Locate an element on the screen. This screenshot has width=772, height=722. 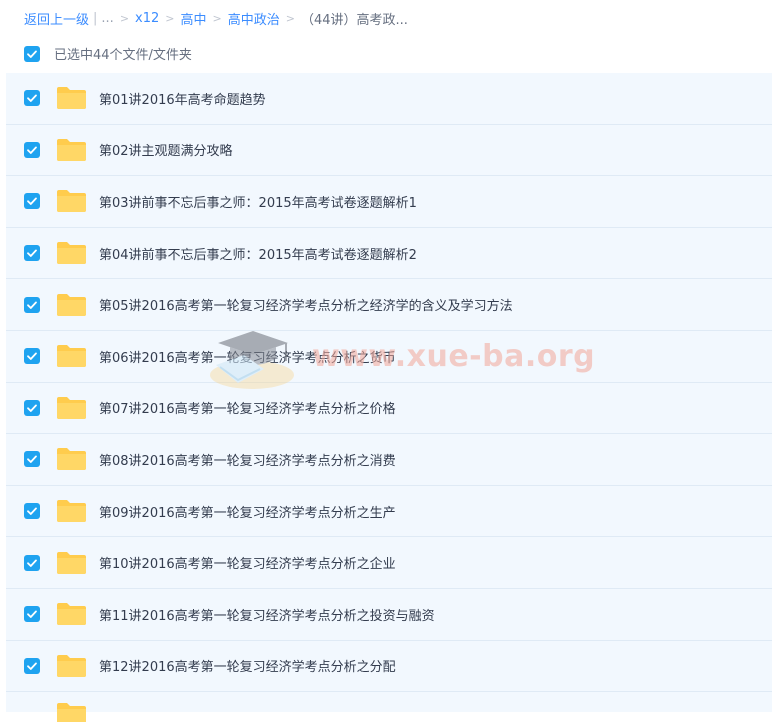
select-all: 已选中44个文件/文件夹 is located at coordinates (108, 53).